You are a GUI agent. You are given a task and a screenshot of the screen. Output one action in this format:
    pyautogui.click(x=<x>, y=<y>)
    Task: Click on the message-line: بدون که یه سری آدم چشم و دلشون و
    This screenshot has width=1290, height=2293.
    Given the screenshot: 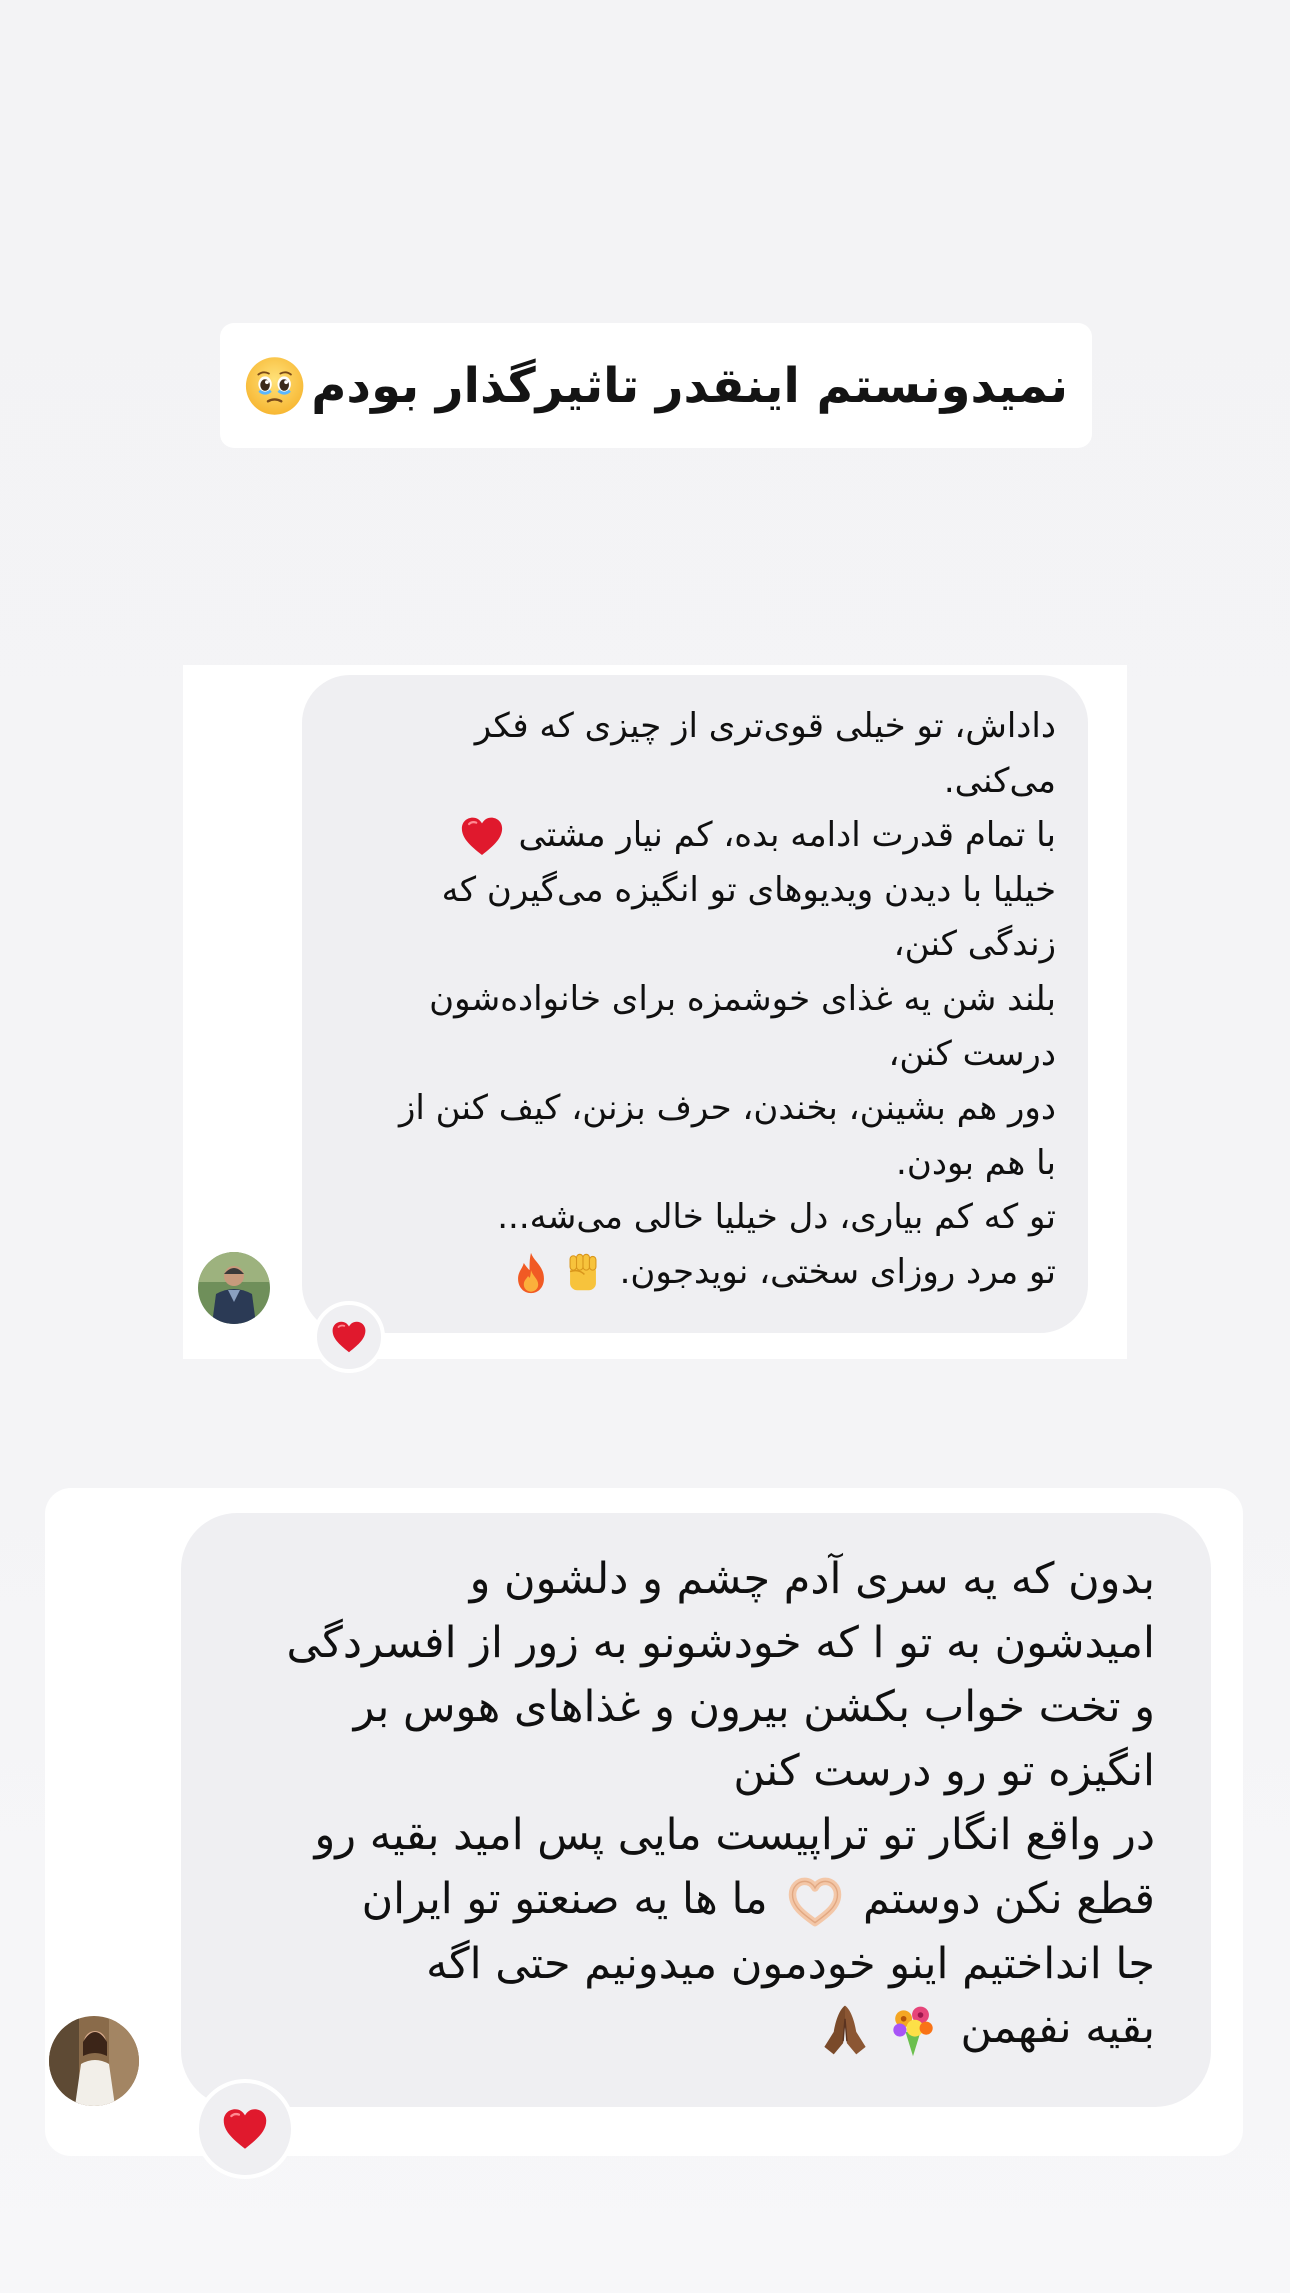 What is the action you would take?
    pyautogui.click(x=812, y=1579)
    